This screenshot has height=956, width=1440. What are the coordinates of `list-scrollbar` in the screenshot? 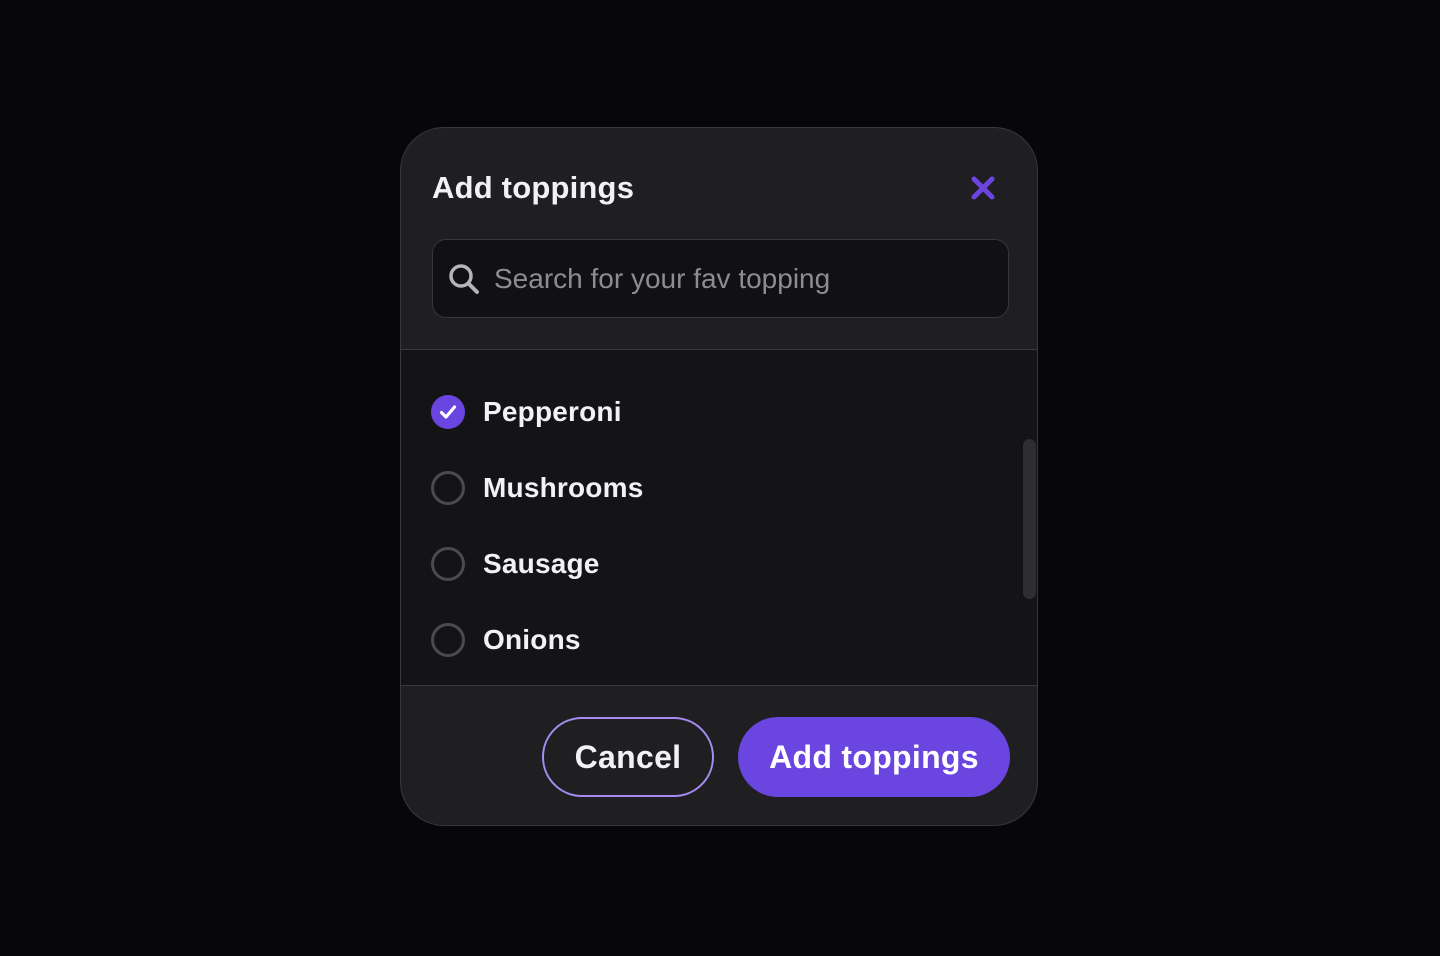 It's located at (1029, 519).